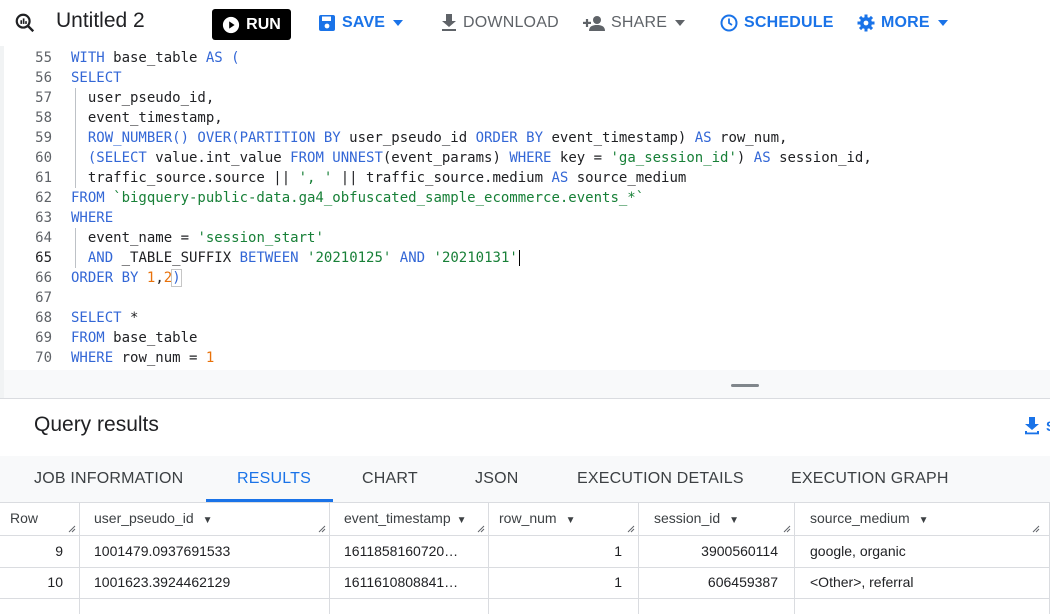 This screenshot has width=1050, height=614. I want to click on run-button: RUN, so click(251, 24).